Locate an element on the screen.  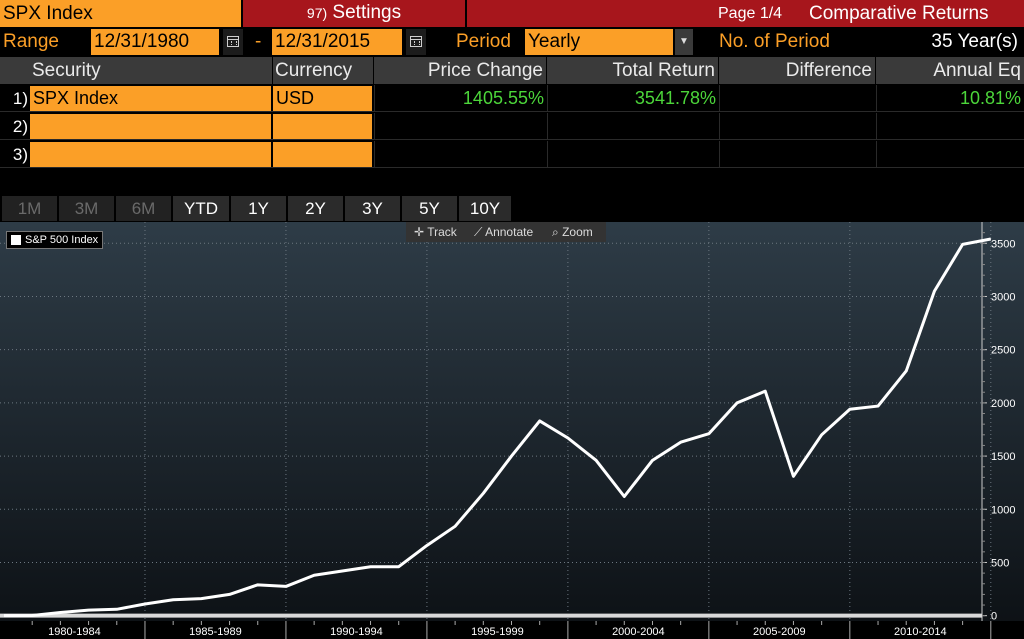
price-change-cell: 1405.55% is located at coordinates (460, 98).